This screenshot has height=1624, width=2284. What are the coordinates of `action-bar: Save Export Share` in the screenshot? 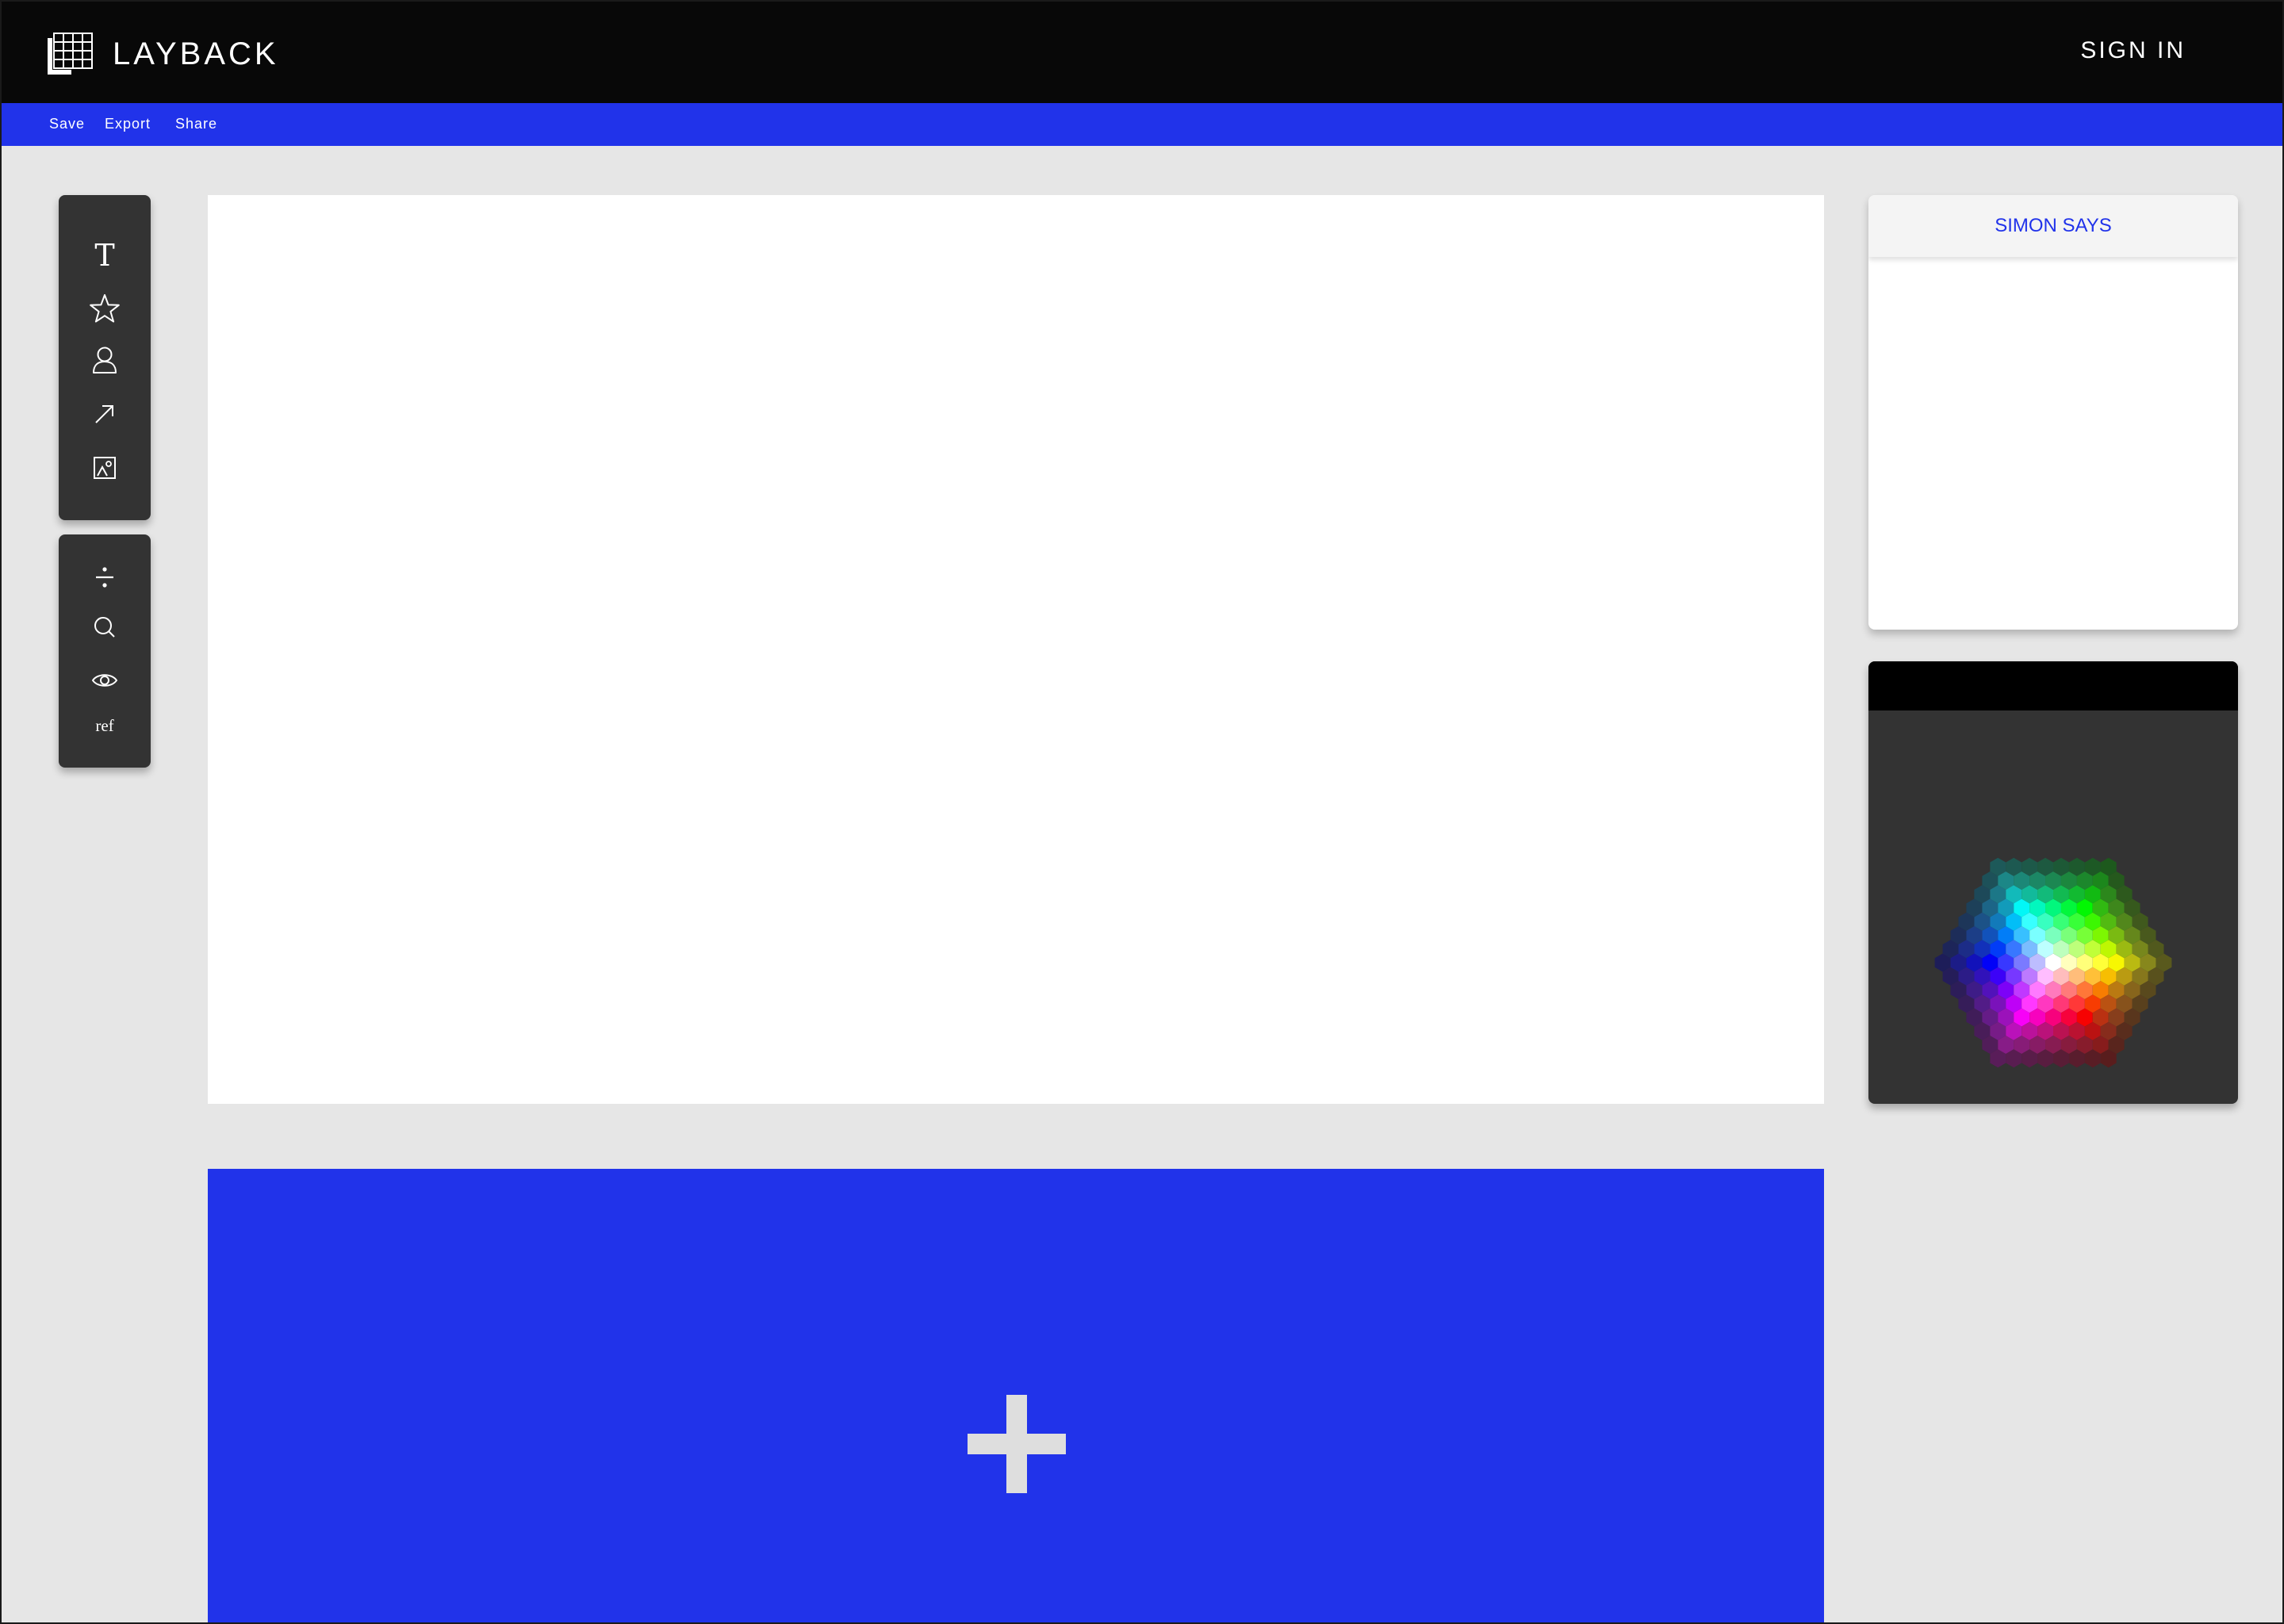 It's located at (1142, 124).